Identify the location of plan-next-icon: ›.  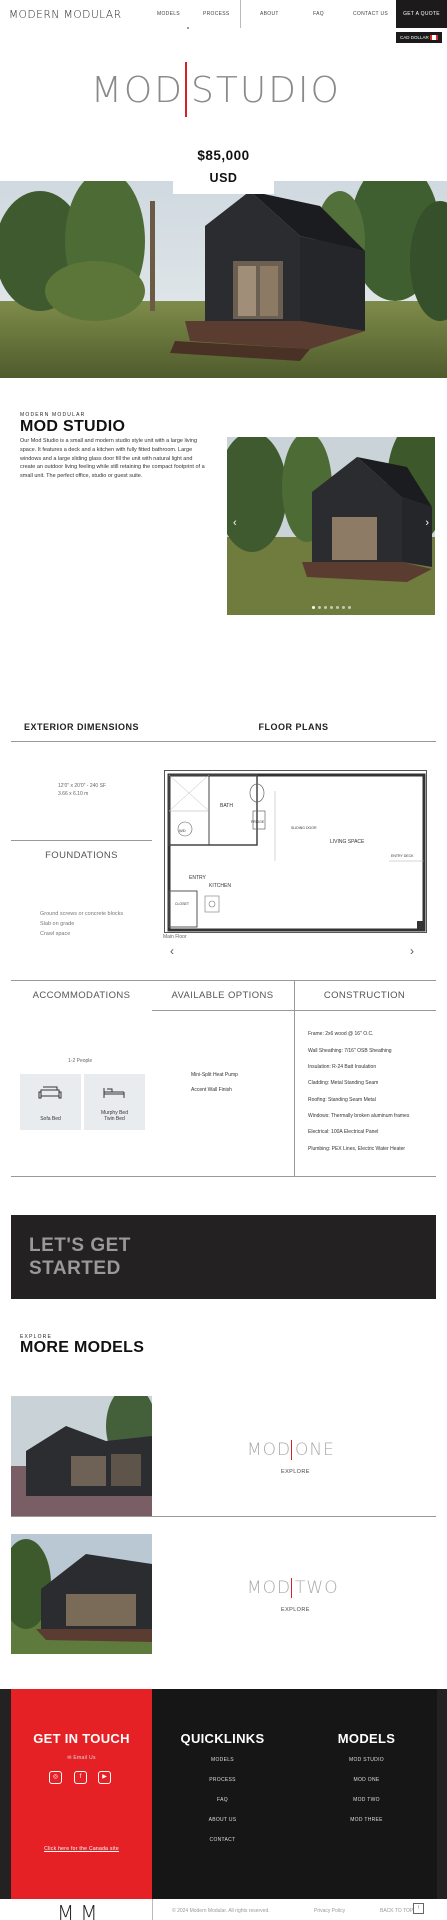
(412, 951).